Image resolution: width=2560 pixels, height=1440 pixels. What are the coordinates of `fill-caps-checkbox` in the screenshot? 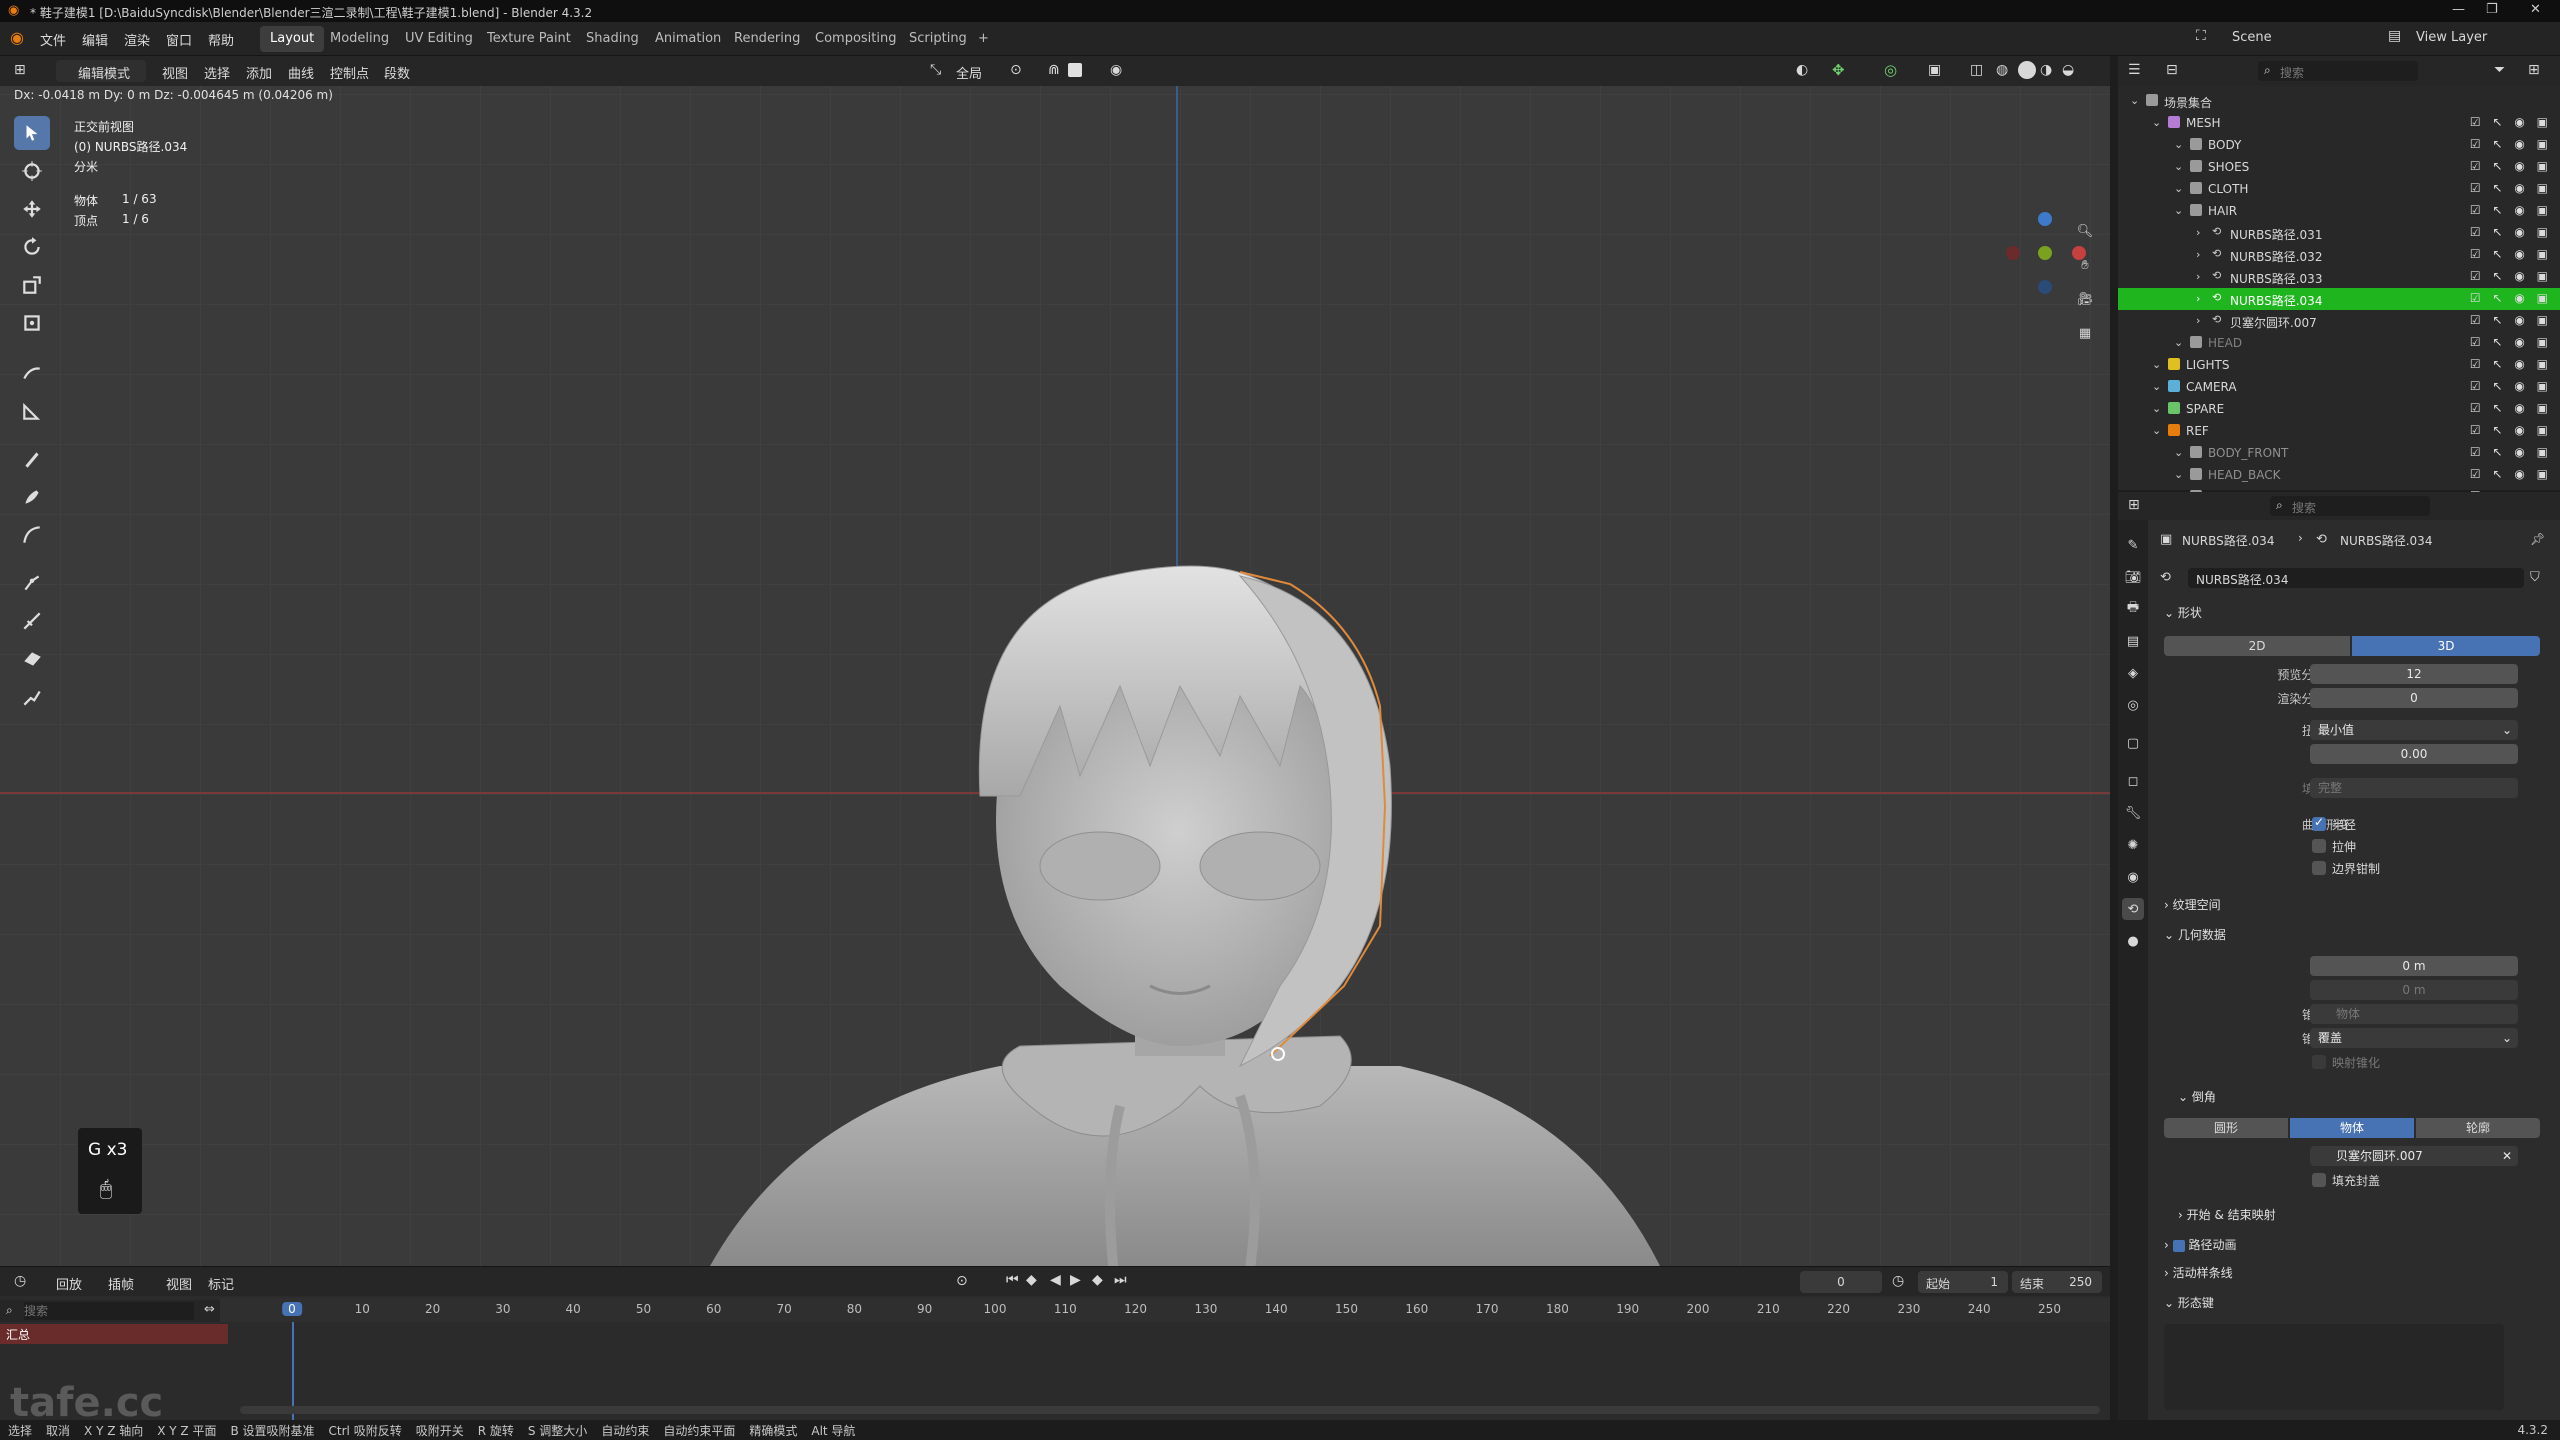 It's located at (2319, 1180).